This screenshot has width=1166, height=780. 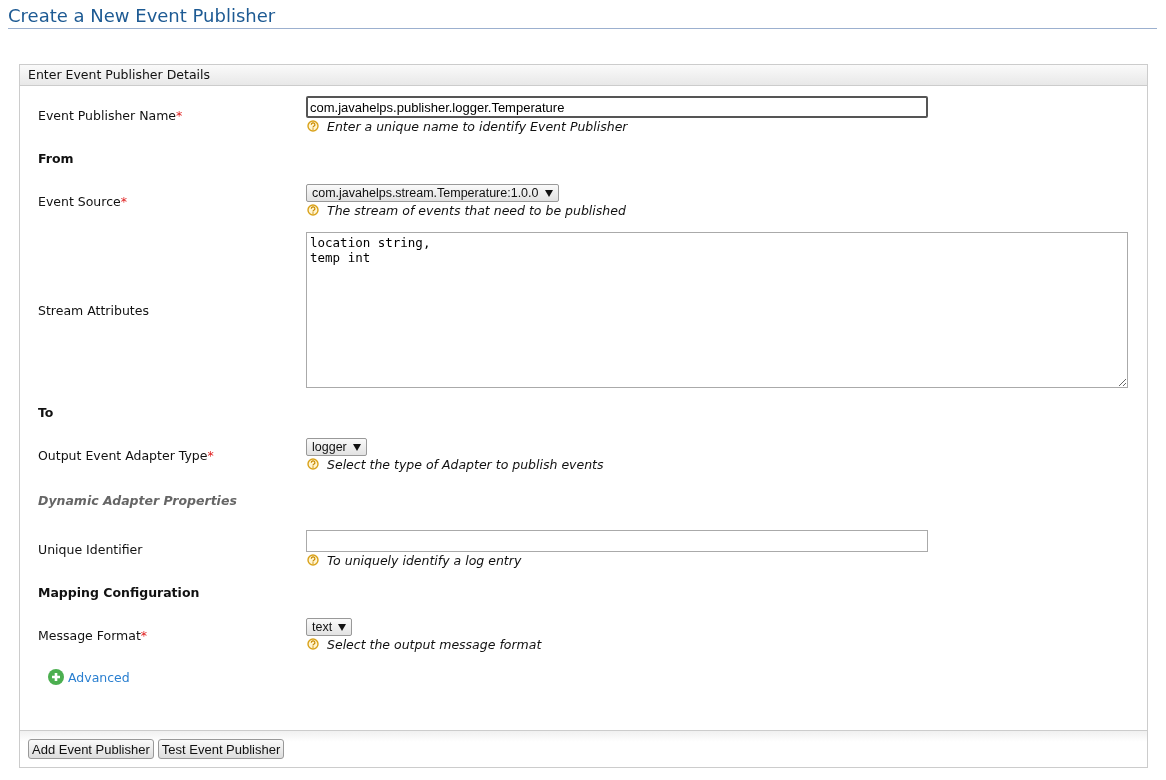 I want to click on page-title: Create a New Event Publisher, so click(x=582, y=18).